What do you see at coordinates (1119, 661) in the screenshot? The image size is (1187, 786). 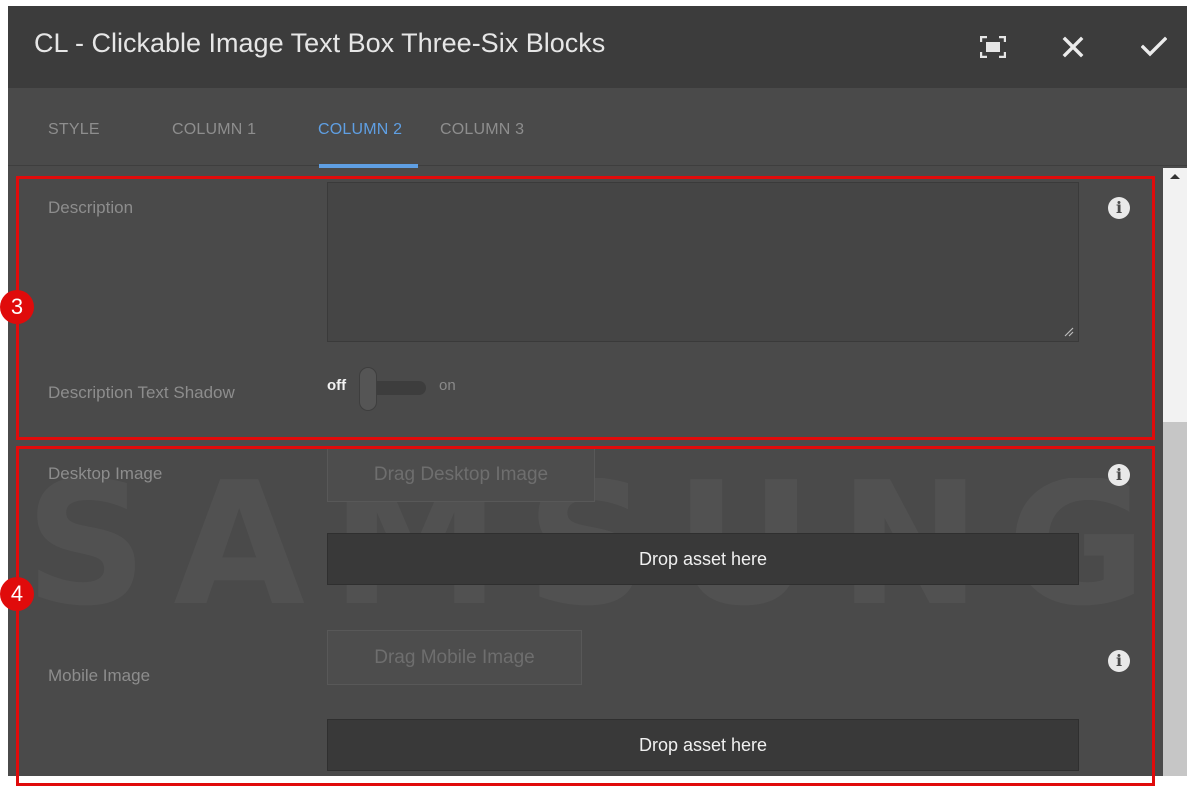 I see `mobile-image-info-icon: i` at bounding box center [1119, 661].